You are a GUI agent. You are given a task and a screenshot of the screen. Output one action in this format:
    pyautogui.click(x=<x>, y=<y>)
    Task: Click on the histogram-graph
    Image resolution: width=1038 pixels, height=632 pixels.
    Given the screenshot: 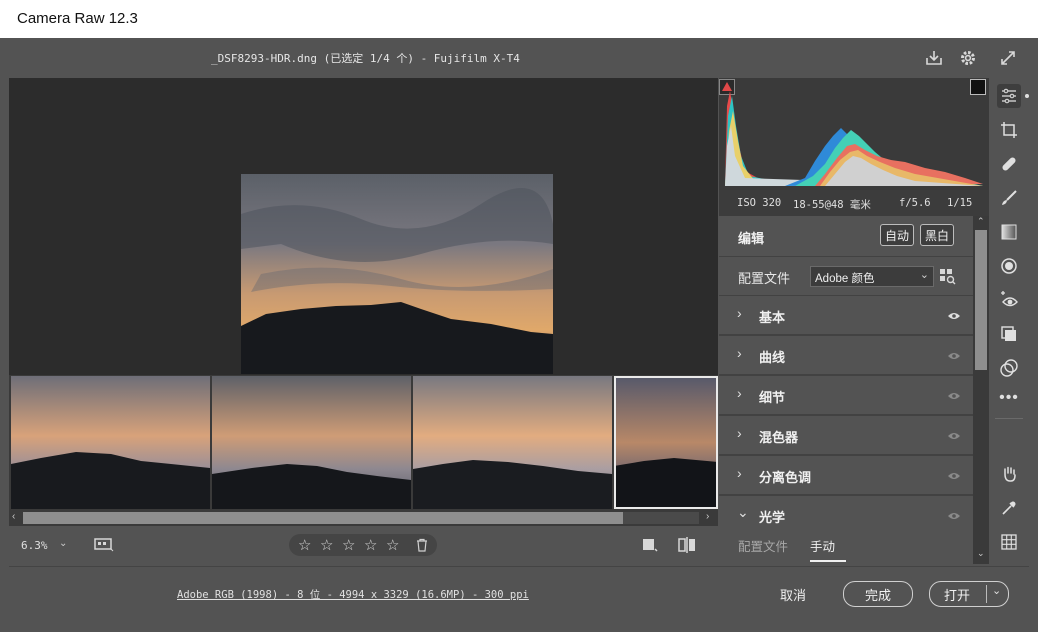 What is the action you would take?
    pyautogui.click(x=854, y=138)
    